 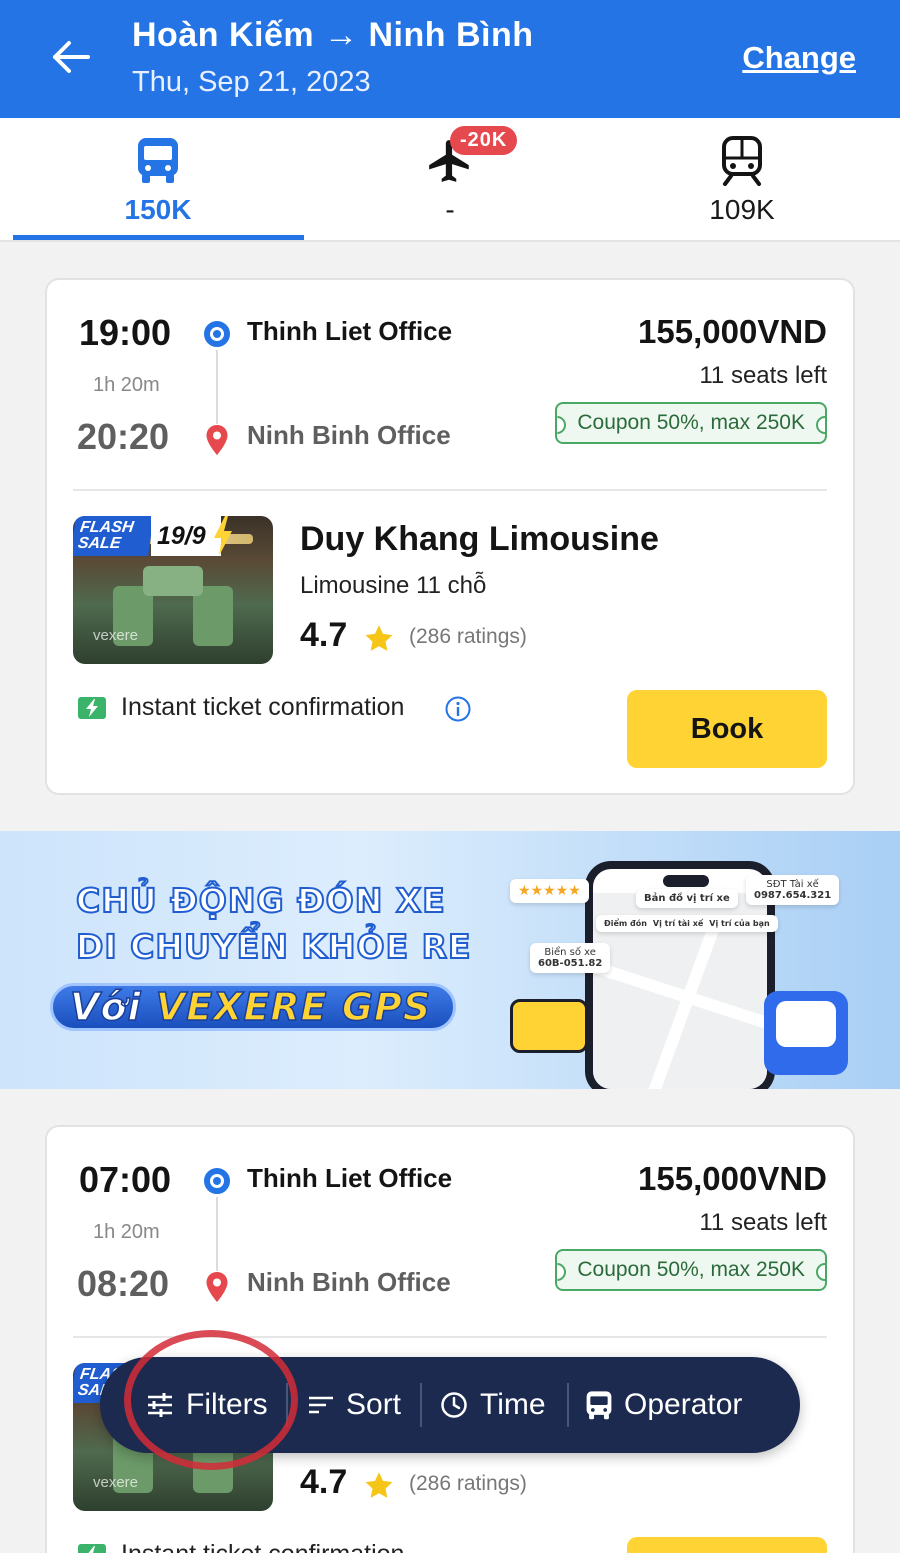 I want to click on flash-sale-label: FLASH SALE, so click(x=113, y=536).